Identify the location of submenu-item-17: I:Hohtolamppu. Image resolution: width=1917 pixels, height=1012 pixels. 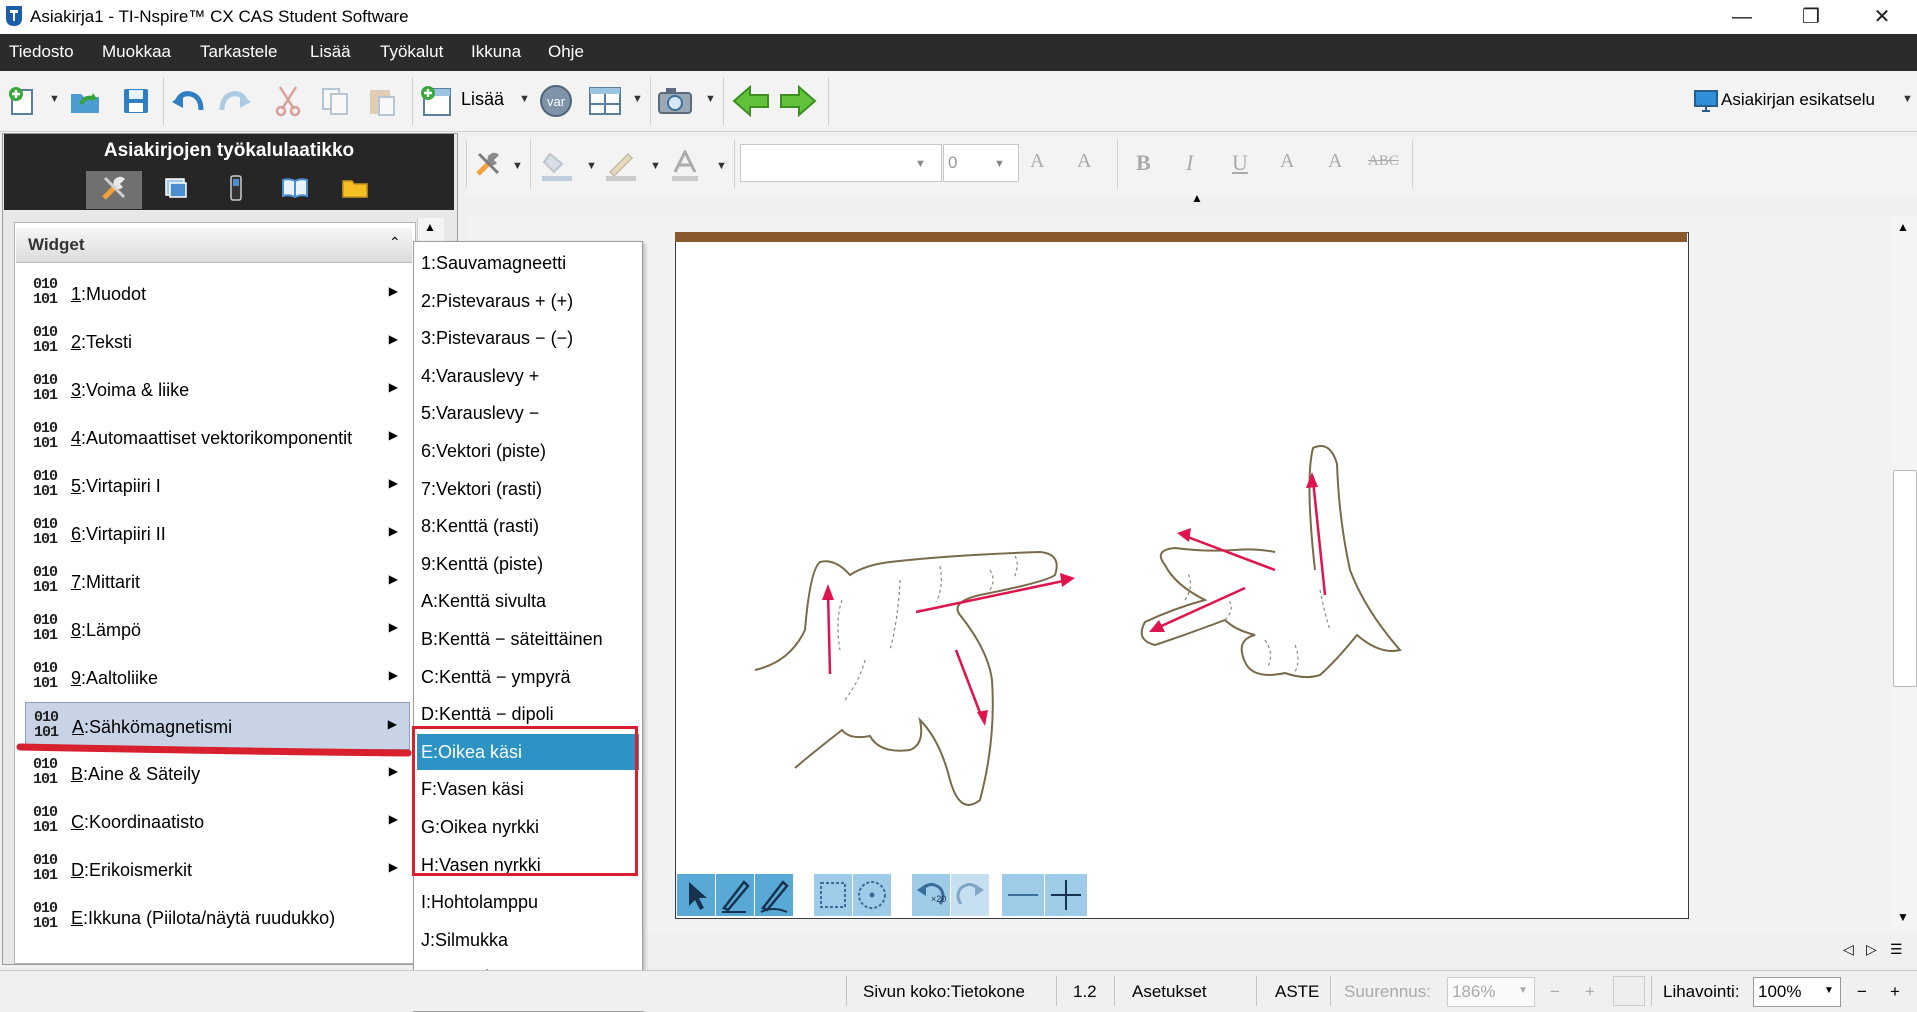
(528, 902).